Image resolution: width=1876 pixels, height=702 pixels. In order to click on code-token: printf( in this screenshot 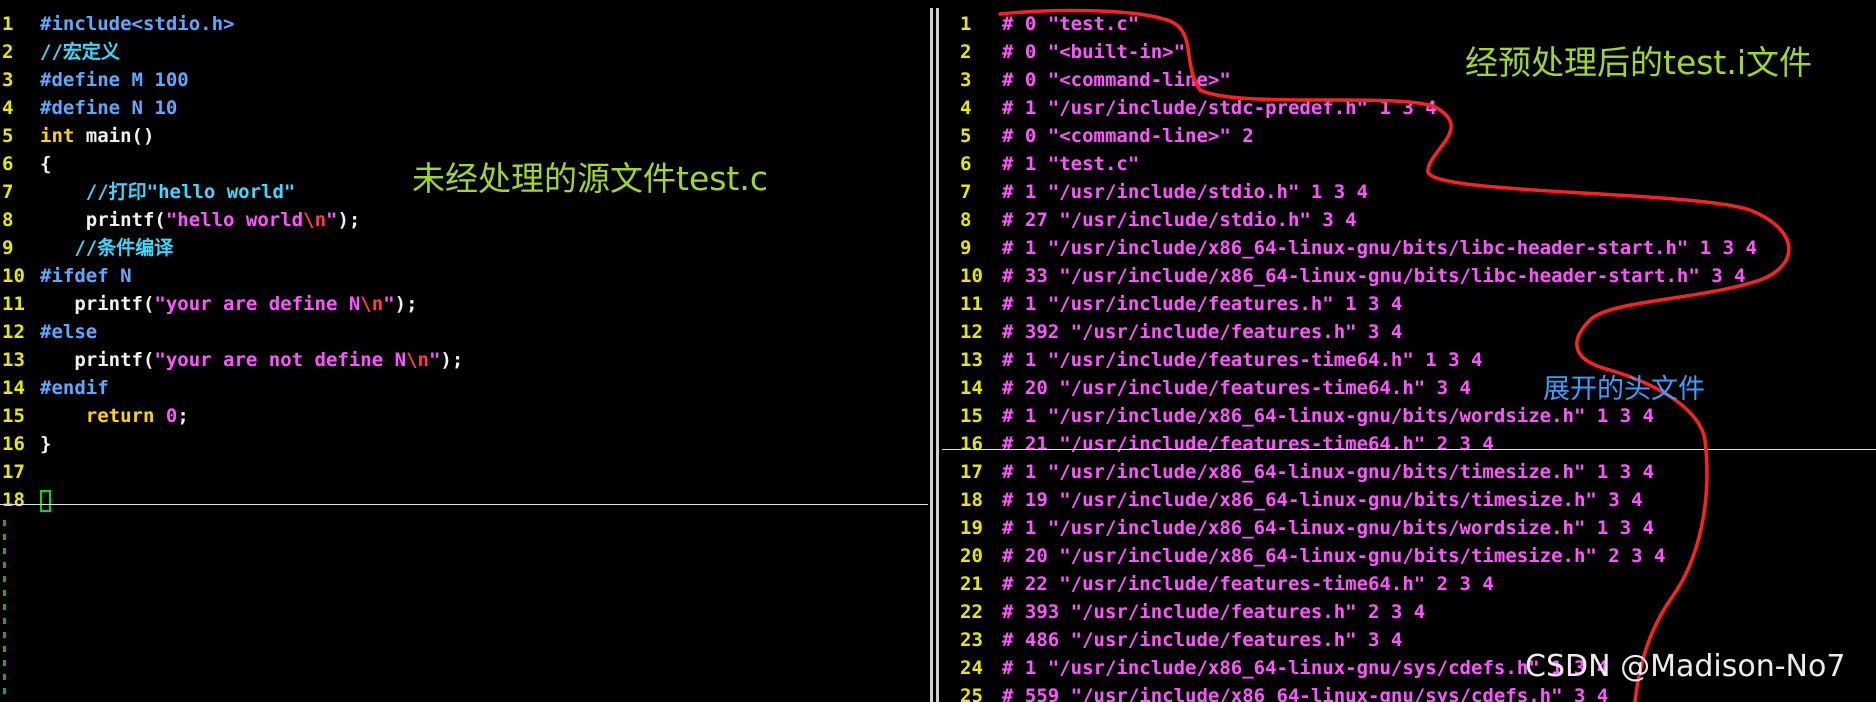, I will do `click(97, 304)`.